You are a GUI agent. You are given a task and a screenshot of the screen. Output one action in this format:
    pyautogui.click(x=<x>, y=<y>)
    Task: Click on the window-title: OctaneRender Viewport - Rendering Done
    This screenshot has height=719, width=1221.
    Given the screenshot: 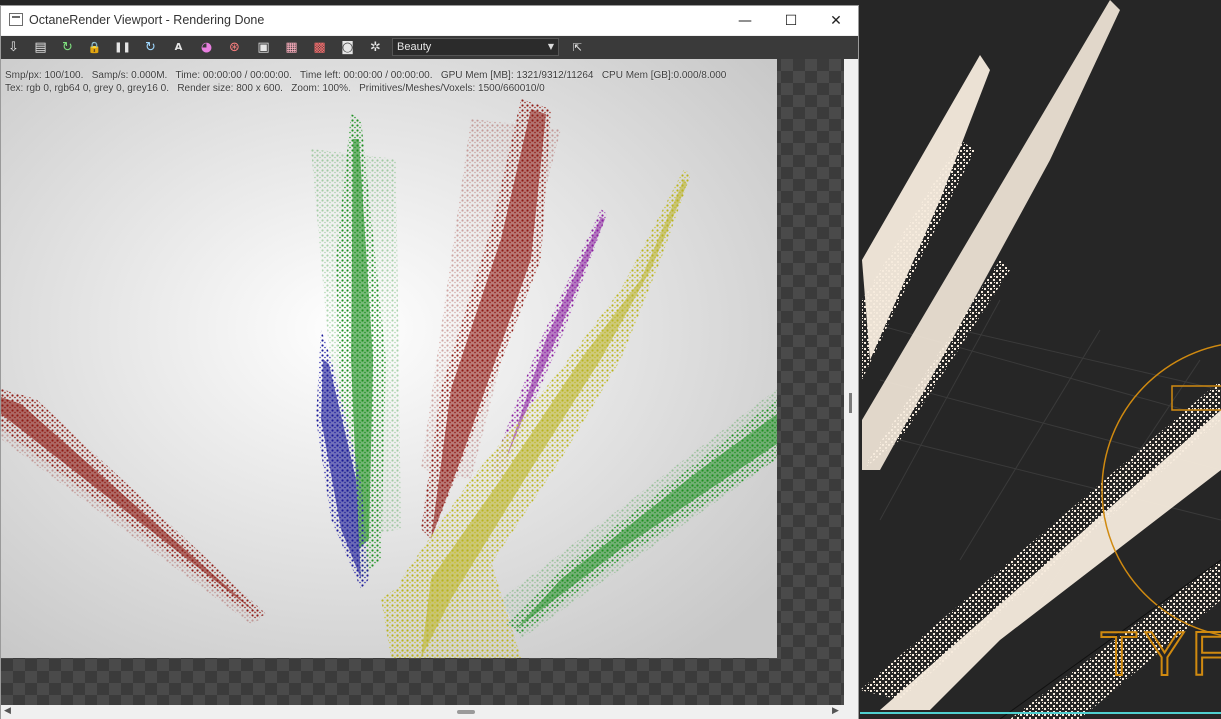 What is the action you would take?
    pyautogui.click(x=147, y=20)
    